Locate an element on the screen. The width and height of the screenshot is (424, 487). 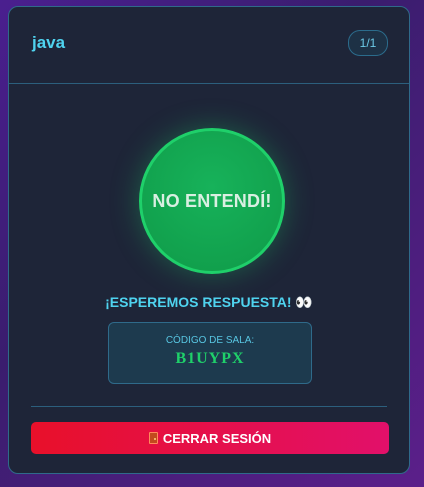
counter-badge: 1/1 is located at coordinates (368, 43).